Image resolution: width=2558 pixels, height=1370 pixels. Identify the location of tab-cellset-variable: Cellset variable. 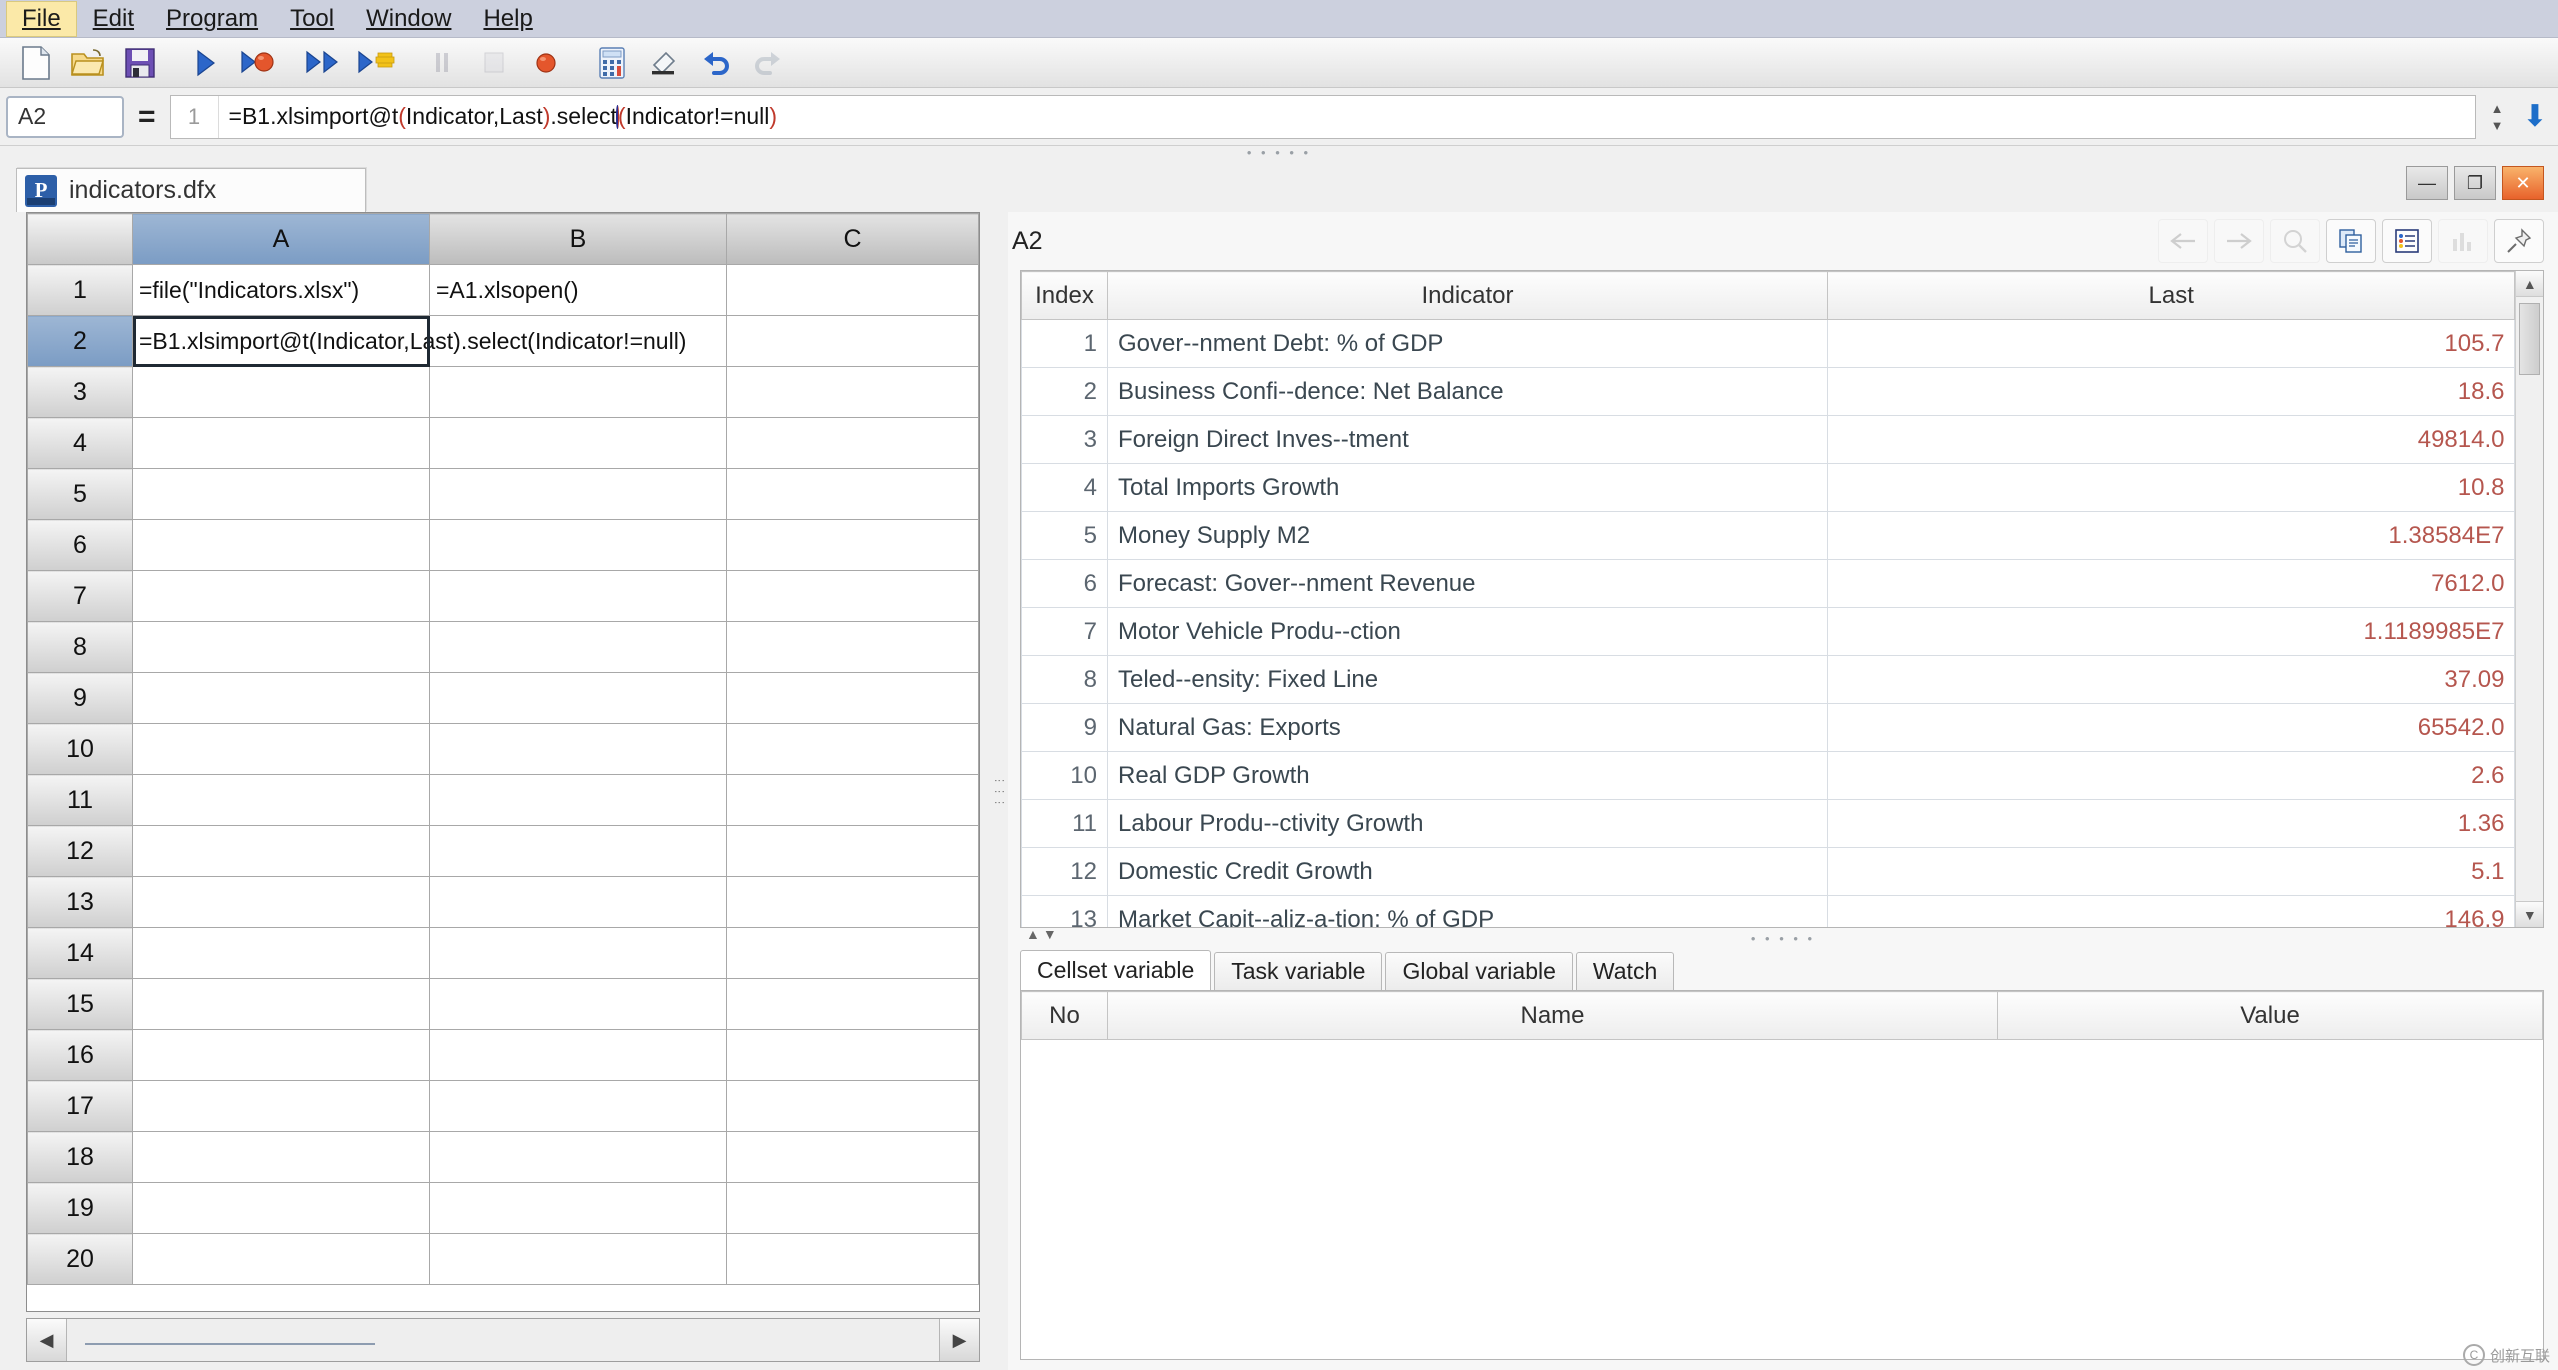
(1116, 970).